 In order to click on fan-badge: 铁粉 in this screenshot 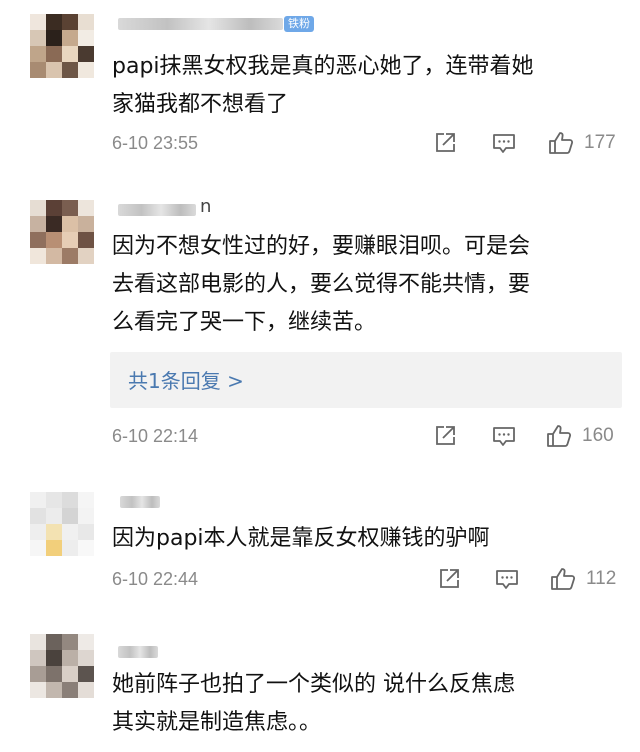, I will do `click(299, 24)`.